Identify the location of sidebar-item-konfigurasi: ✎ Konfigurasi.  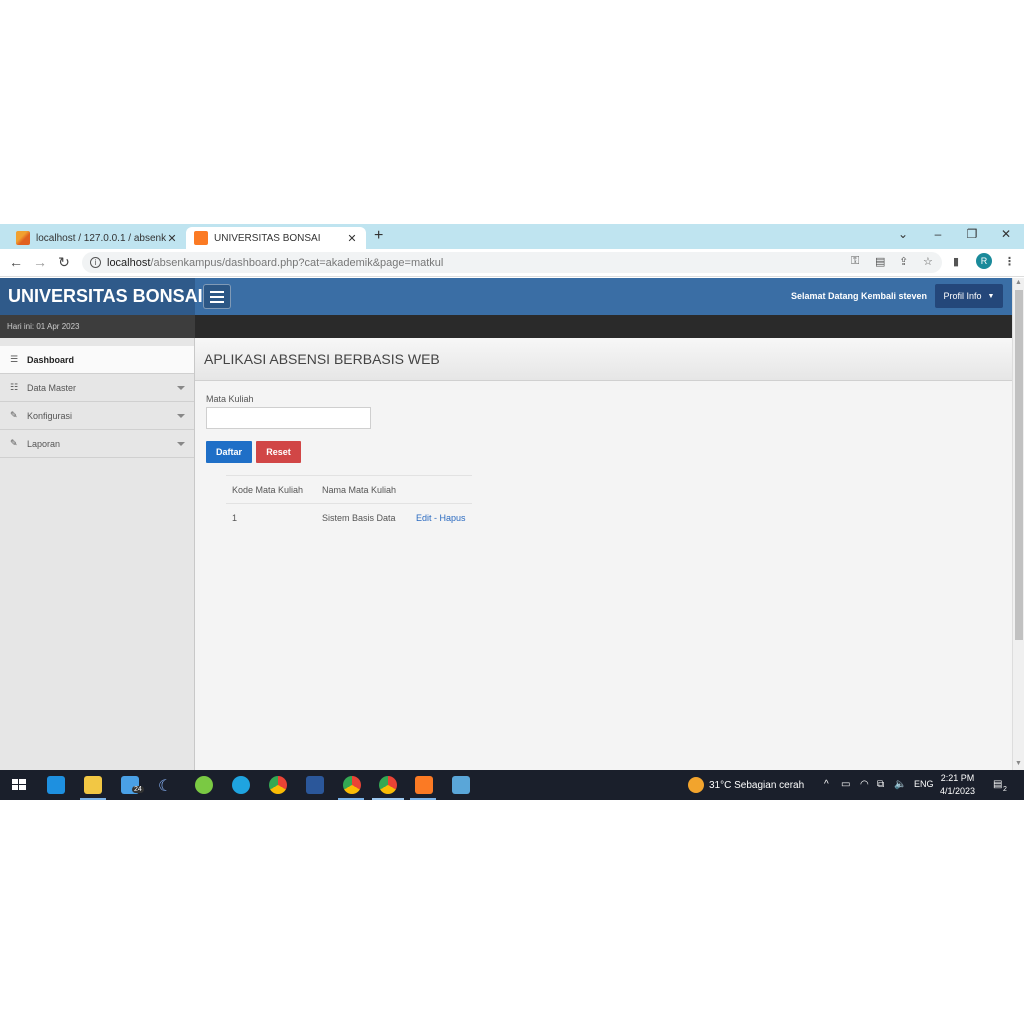
(97, 416).